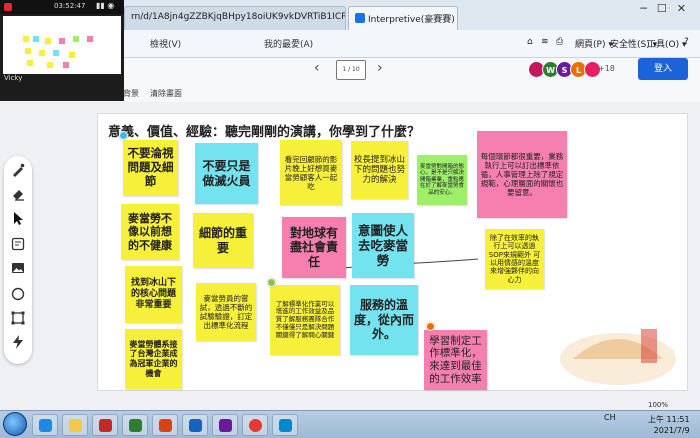  I want to click on zoom-level: 100%, so click(658, 405).